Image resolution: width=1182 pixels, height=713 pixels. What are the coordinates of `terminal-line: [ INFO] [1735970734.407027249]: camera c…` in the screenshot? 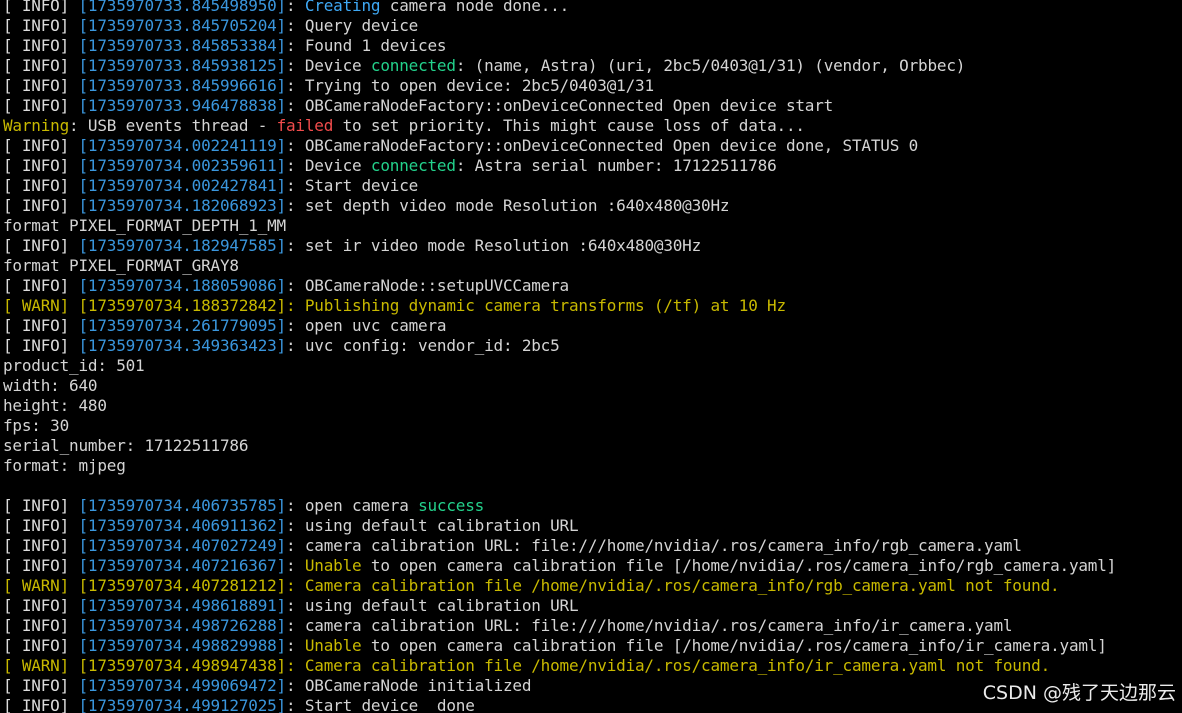 It's located at (592, 546).